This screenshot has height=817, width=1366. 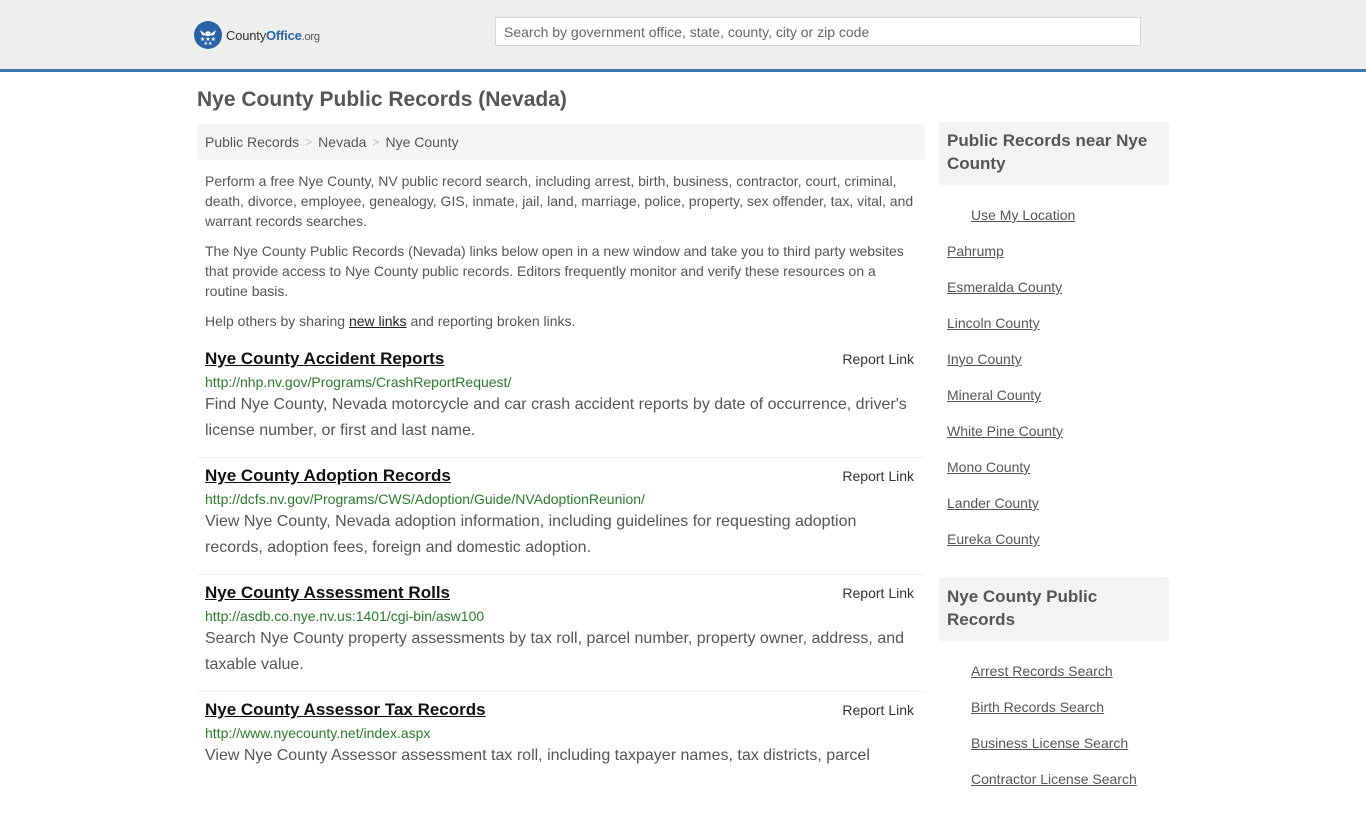 What do you see at coordinates (1054, 609) in the screenshot?
I see `county-records-heading: Nye County Public Records` at bounding box center [1054, 609].